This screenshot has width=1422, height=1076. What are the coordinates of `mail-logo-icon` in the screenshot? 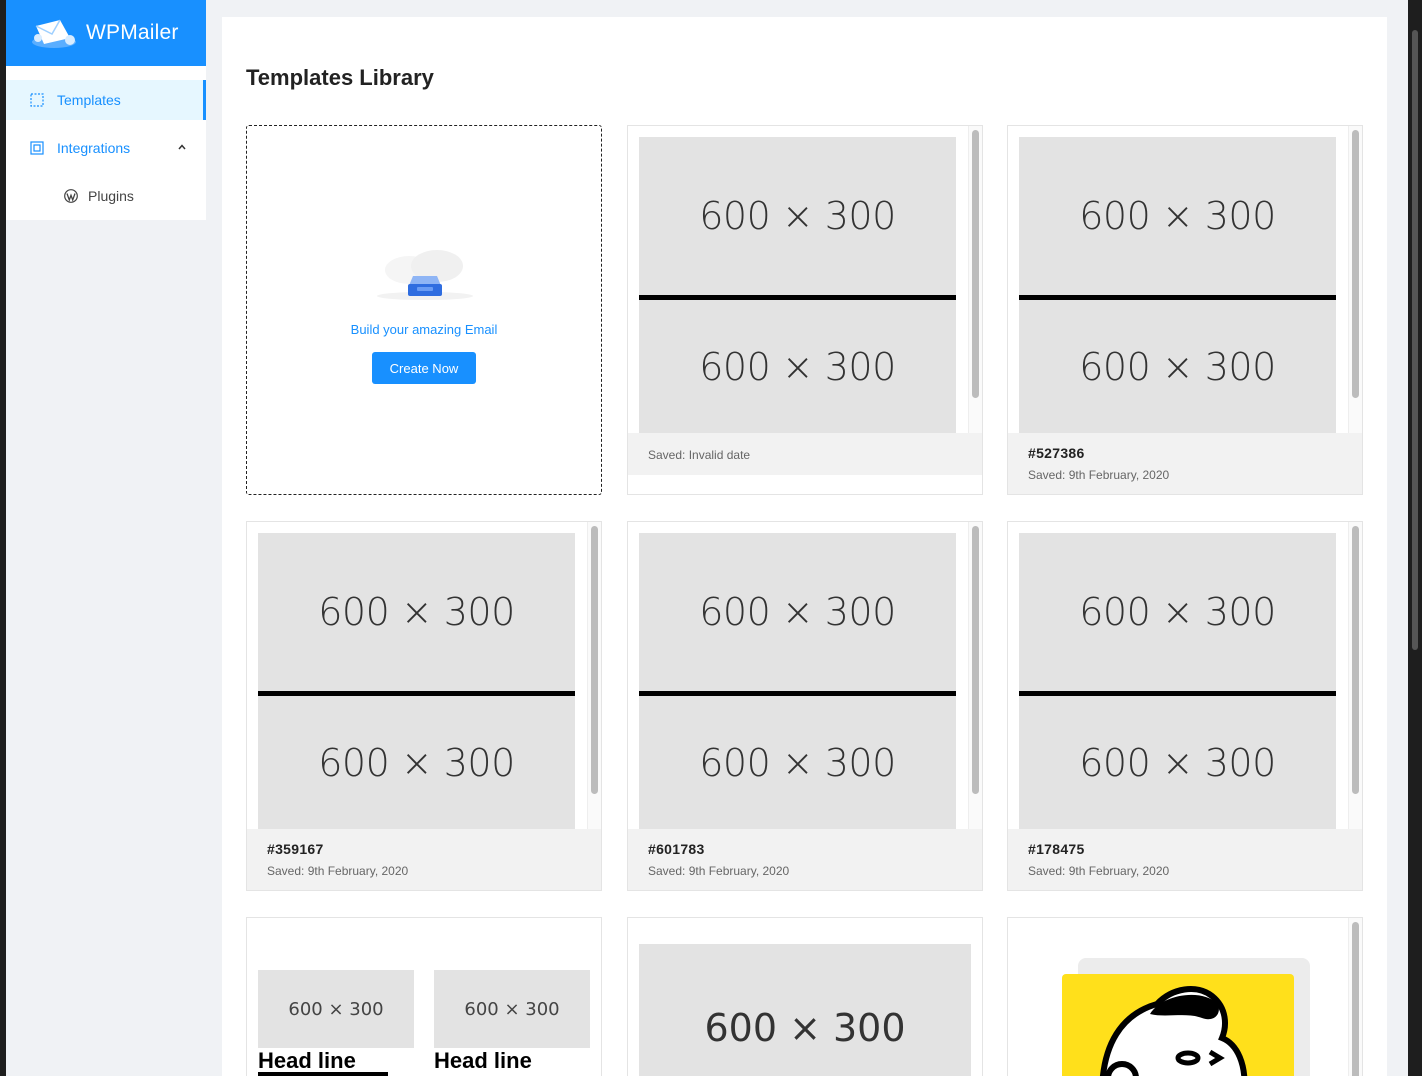 It's located at (54, 33).